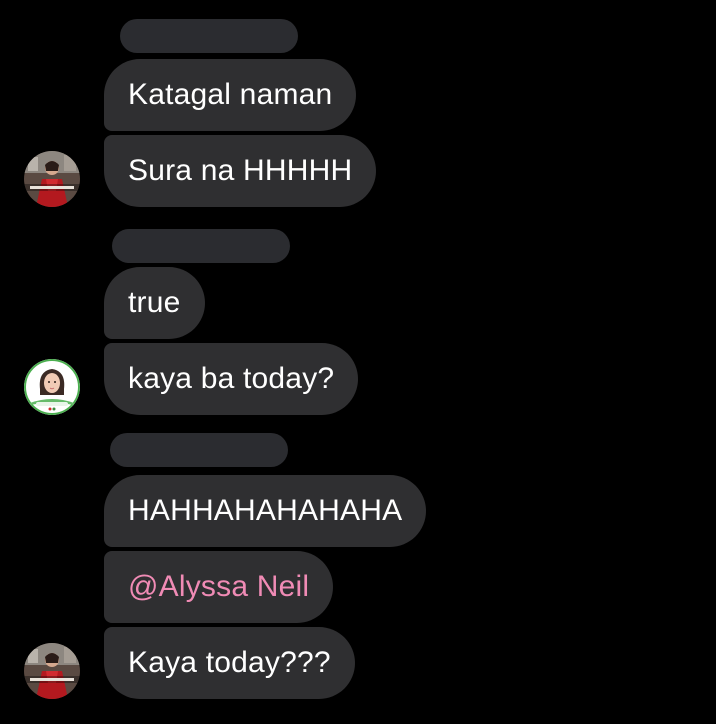  Describe the element at coordinates (265, 511) in the screenshot. I see `message-bubble: HAHHAHAHAHAHA` at that location.